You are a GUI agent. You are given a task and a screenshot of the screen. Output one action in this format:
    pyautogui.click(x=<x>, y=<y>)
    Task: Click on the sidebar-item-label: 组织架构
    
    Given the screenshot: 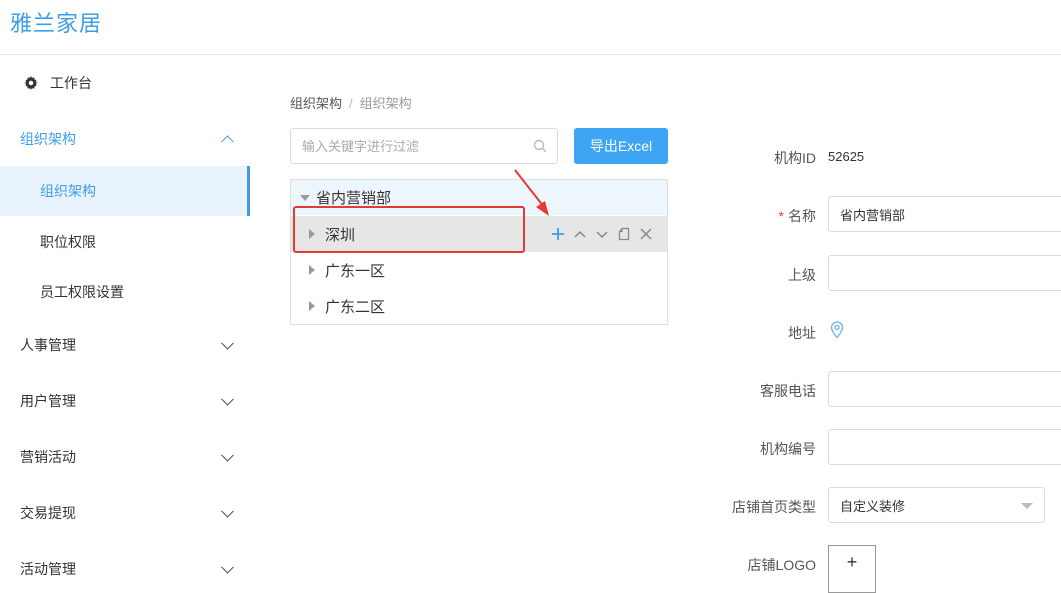 What is the action you would take?
    pyautogui.click(x=68, y=191)
    